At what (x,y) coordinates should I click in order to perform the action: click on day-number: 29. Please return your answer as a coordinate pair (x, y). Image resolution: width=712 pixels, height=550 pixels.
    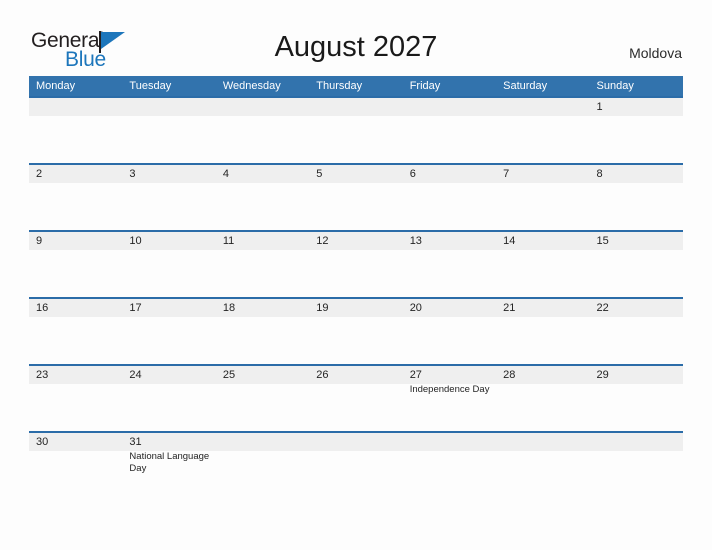
    Looking at the image, I should click on (602, 375).